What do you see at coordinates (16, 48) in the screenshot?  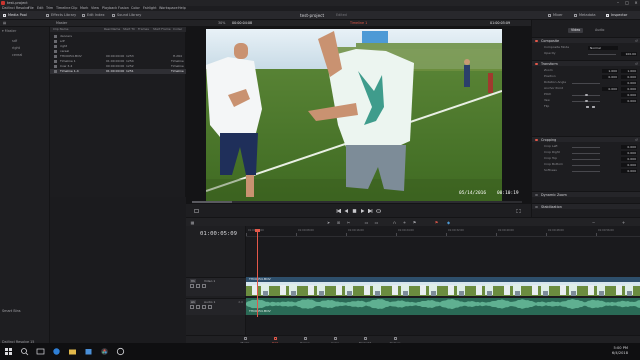 I see `bin-item-right: right` at bounding box center [16, 48].